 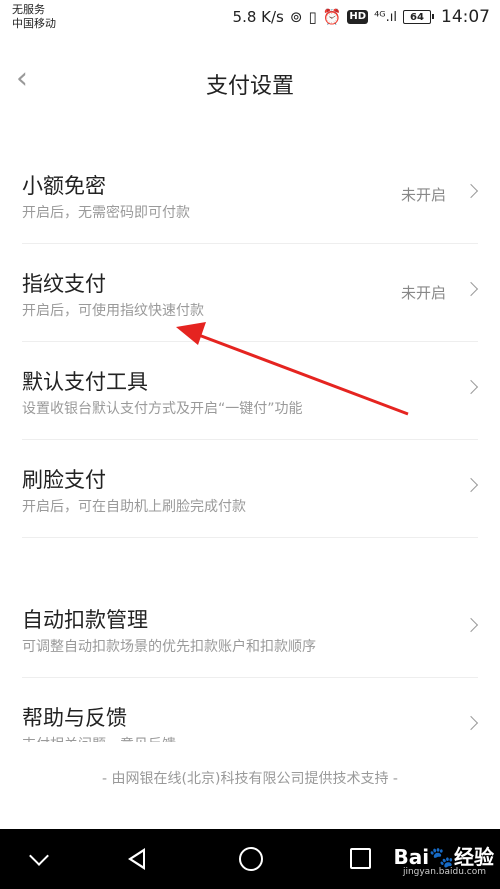 I want to click on baidu-jingyan-watermark: Bai🐾经验, so click(x=444, y=857).